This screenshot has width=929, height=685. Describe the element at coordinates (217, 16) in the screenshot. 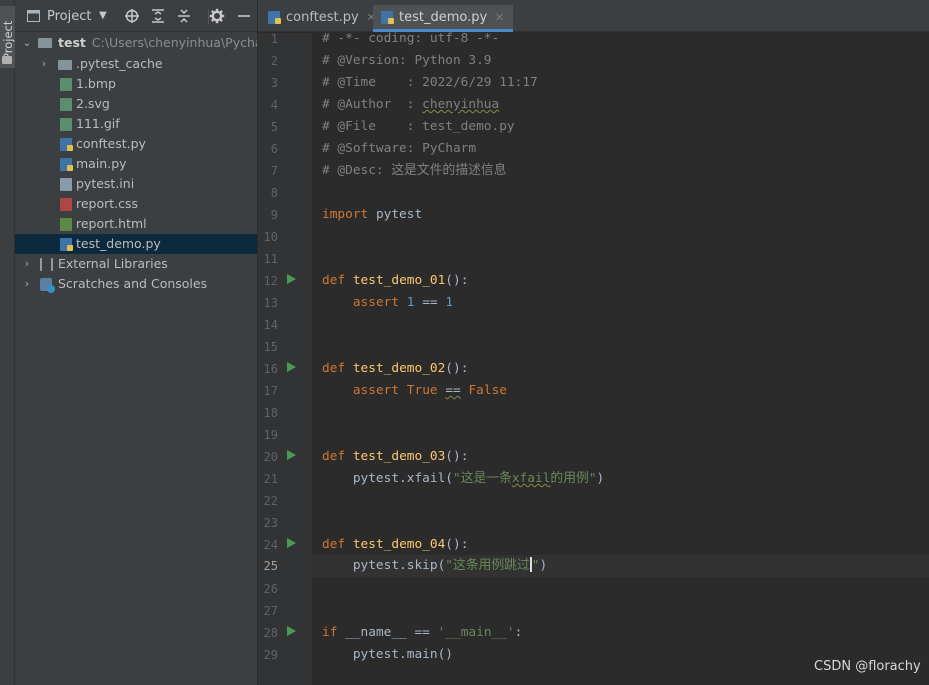

I see `gear-icon` at that location.